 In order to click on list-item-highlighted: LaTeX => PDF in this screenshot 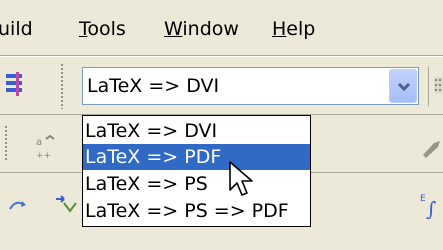, I will do `click(196, 157)`.